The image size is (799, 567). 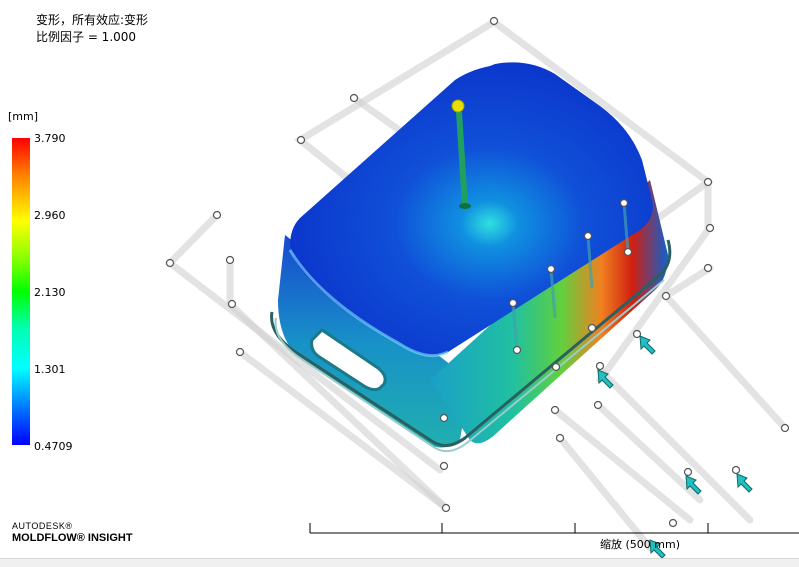 I want to click on brand-line2: MOLDFLOW® INSIGHT, so click(x=72, y=538).